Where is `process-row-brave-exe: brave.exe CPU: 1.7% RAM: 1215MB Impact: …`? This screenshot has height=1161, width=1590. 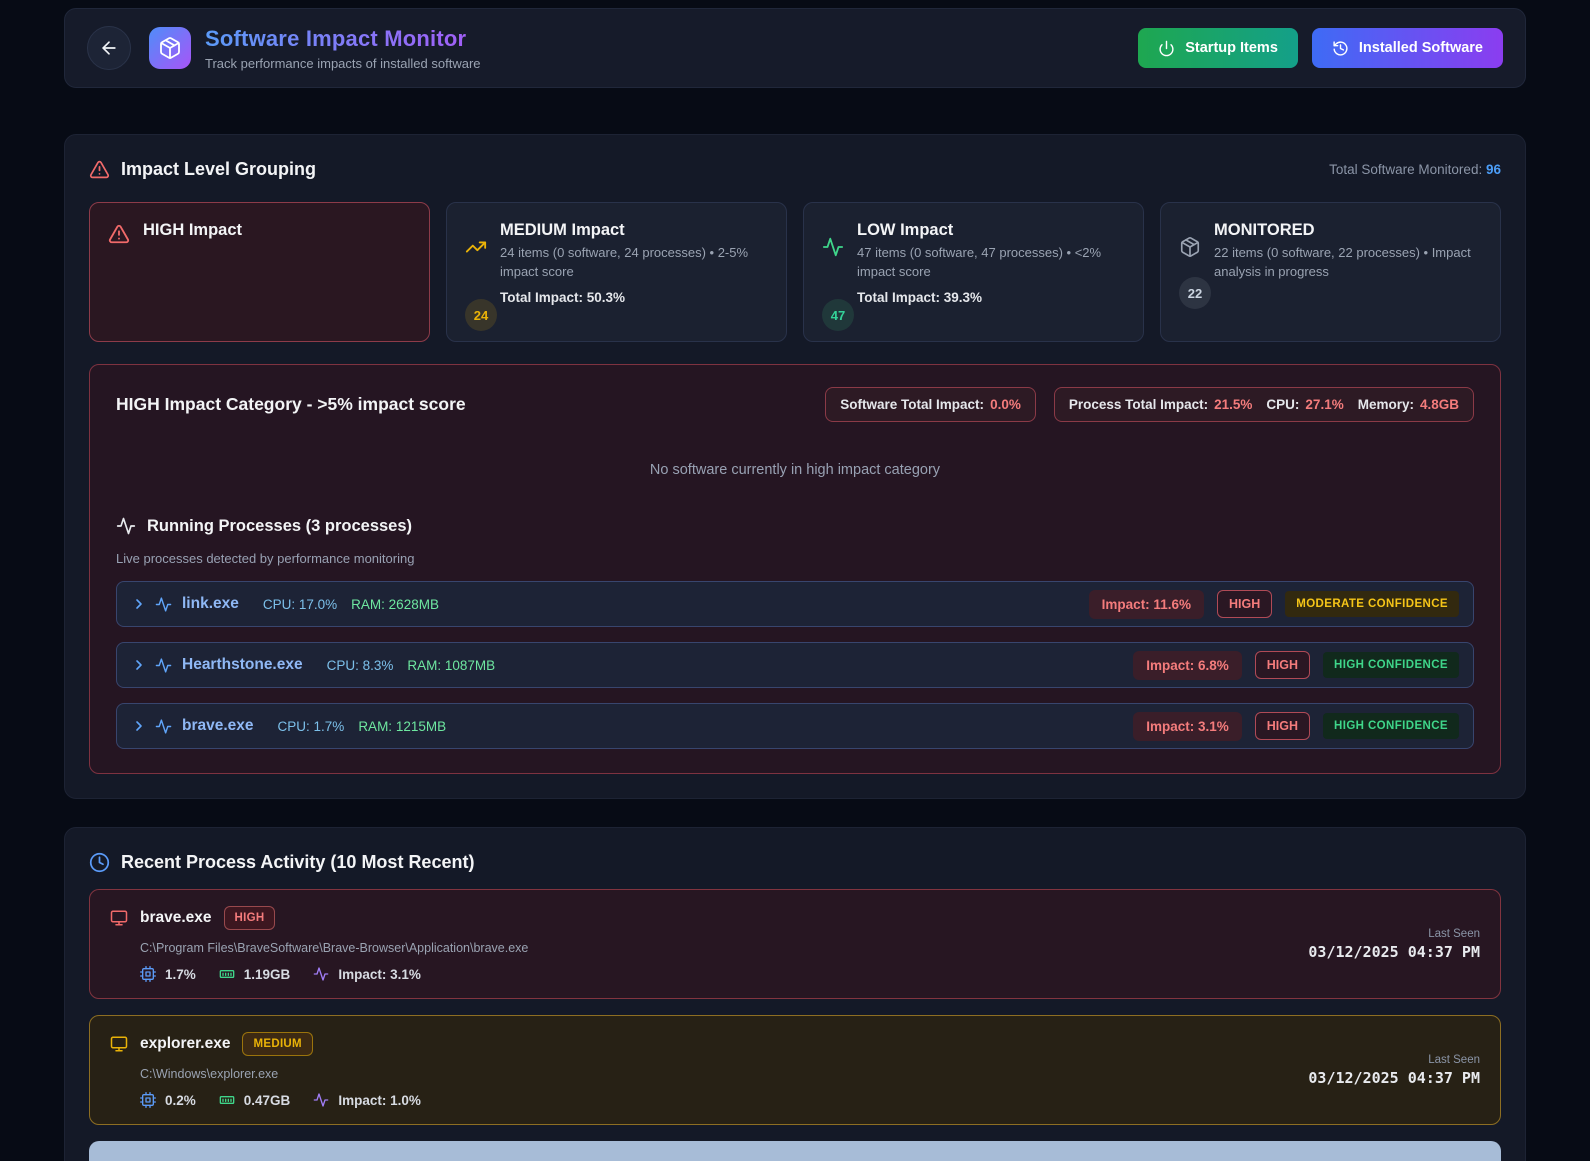 process-row-brave-exe: brave.exe CPU: 1.7% RAM: 1215MB Impact: … is located at coordinates (795, 726).